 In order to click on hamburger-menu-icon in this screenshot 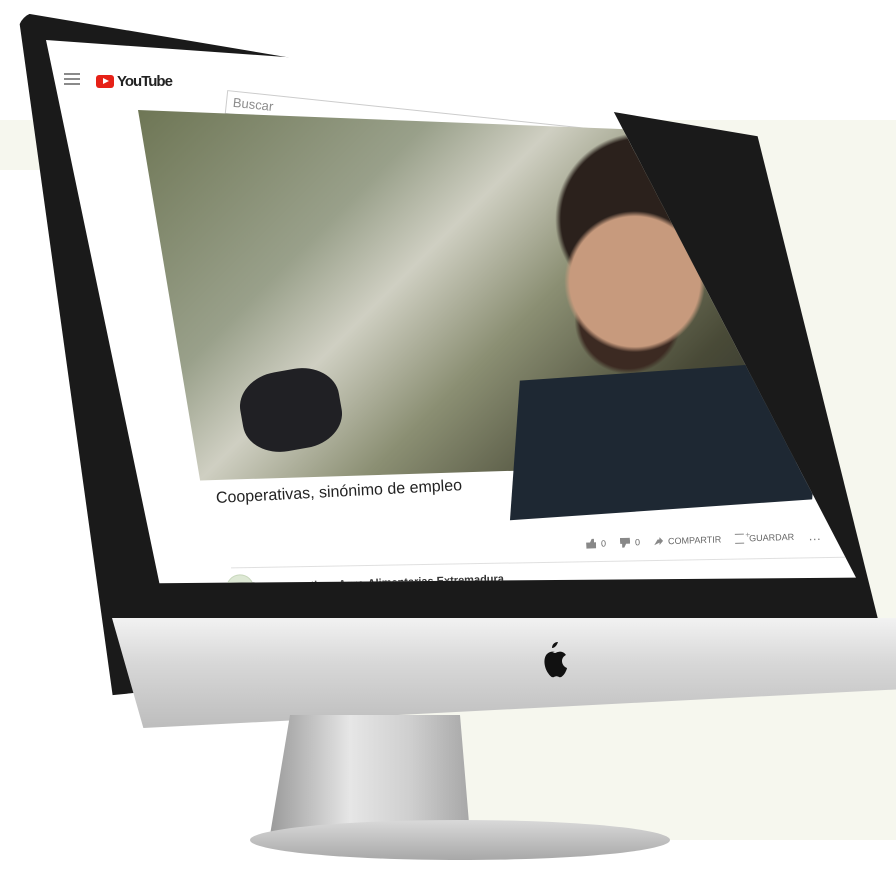, I will do `click(72, 79)`.